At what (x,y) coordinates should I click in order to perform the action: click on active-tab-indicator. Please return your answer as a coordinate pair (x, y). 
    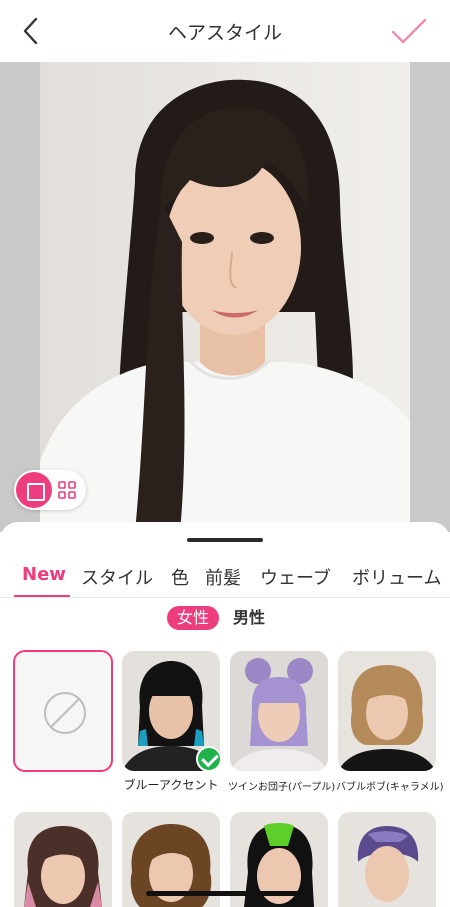
    Looking at the image, I should click on (42, 596).